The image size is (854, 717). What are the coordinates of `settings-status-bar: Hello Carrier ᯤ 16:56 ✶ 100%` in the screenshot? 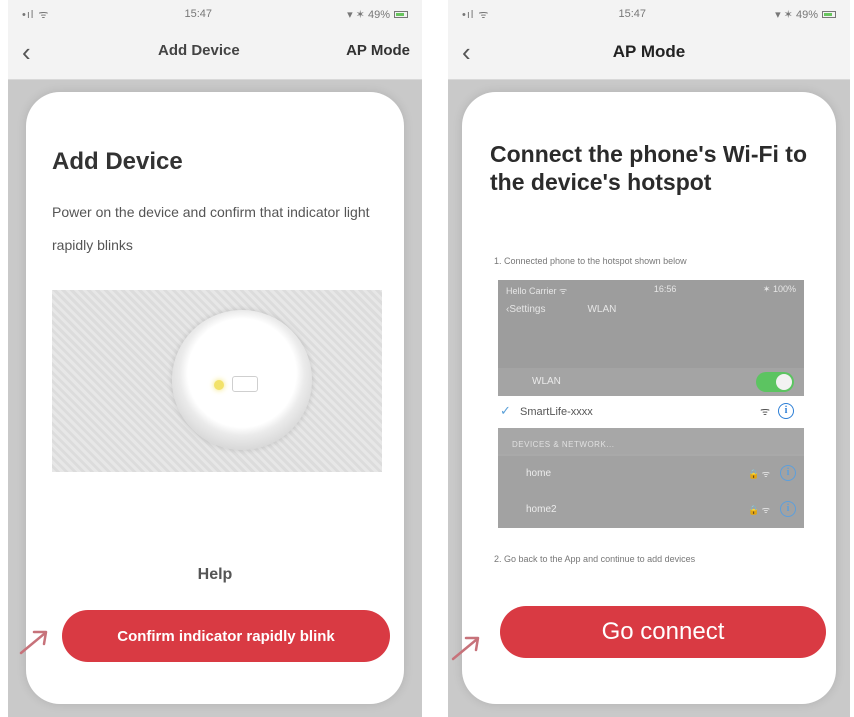 It's located at (651, 290).